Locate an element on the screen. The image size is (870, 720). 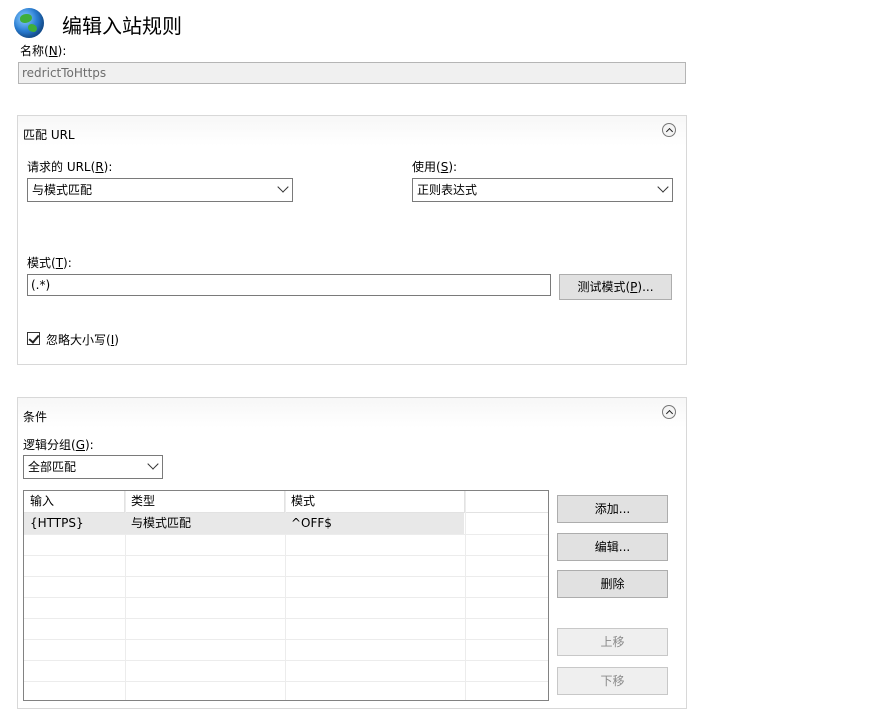
pattern-input: (.*) is located at coordinates (289, 285).